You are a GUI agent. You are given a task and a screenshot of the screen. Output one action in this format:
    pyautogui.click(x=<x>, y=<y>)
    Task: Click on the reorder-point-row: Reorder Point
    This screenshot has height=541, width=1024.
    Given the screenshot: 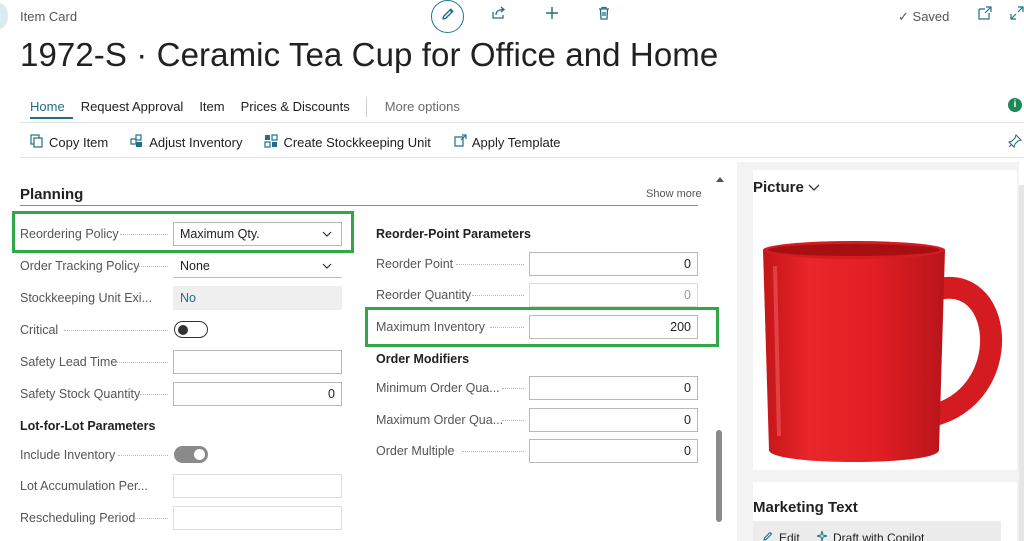 What is the action you would take?
    pyautogui.click(x=415, y=264)
    